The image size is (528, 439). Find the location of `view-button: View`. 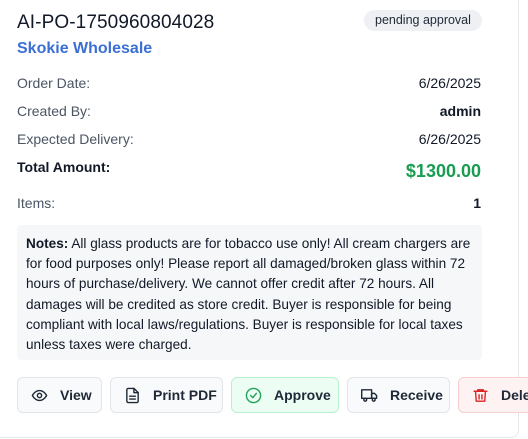

view-button: View is located at coordinates (59, 395).